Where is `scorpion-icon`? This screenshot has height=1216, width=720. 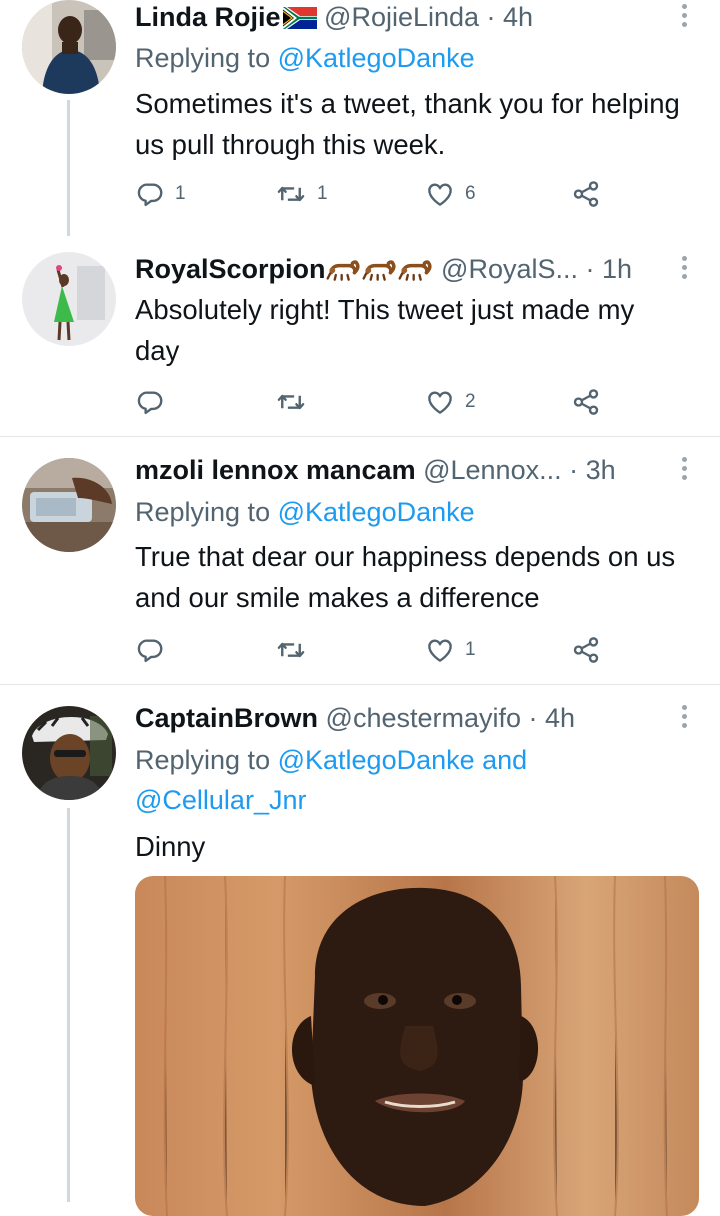
scorpion-icon is located at coordinates (380, 272).